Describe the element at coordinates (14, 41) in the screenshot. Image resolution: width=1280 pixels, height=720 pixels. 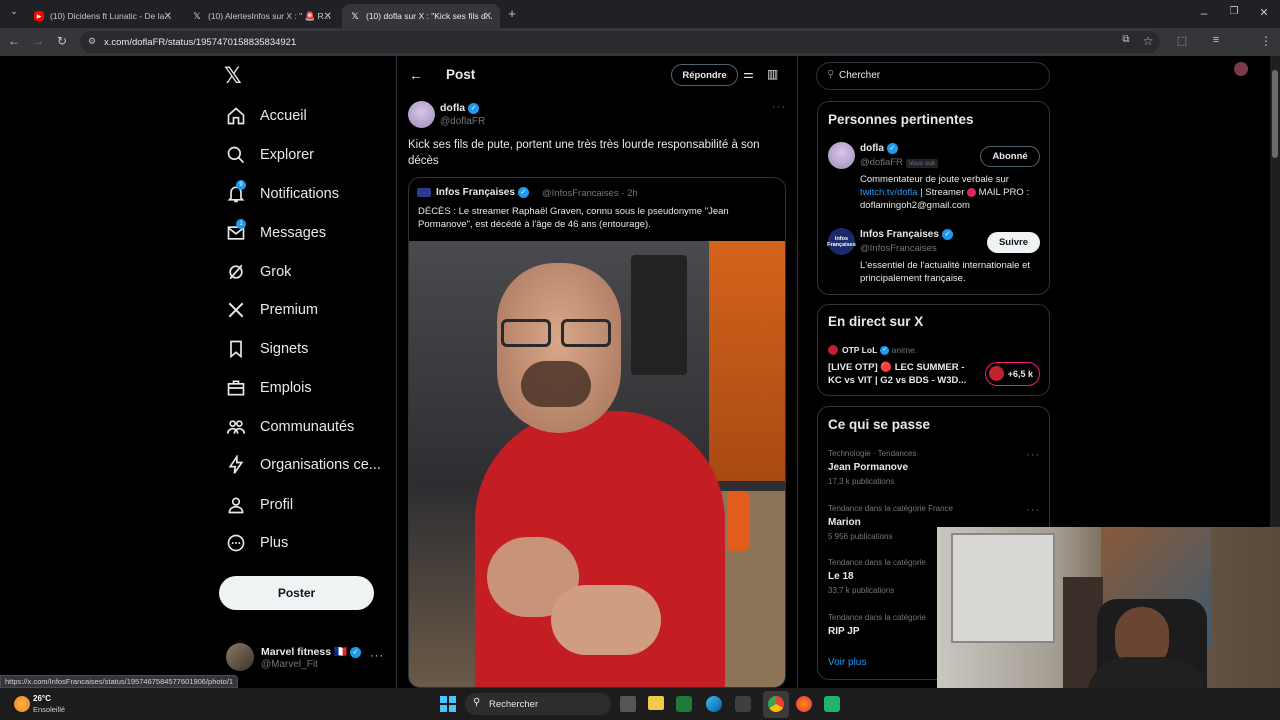
I see `back-icon: ←` at that location.